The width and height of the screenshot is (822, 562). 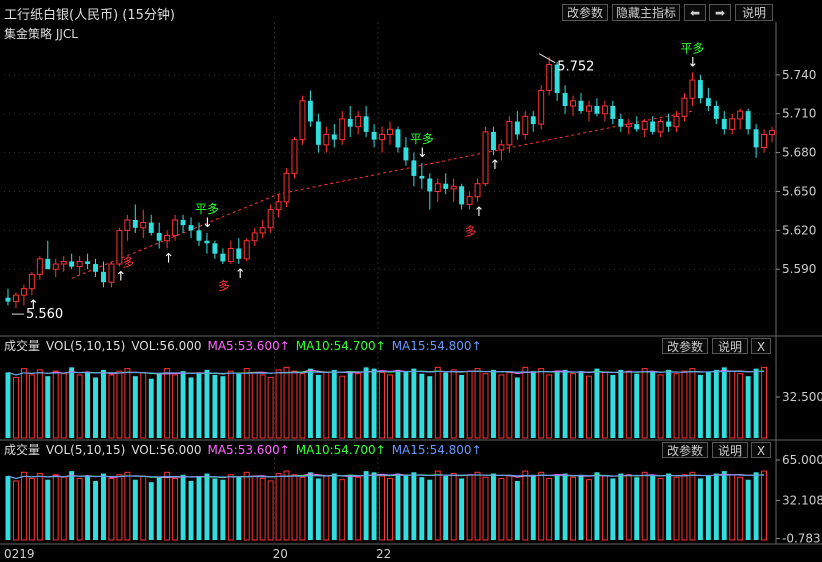 What do you see at coordinates (19, 554) in the screenshot?
I see `x-axis-label: 0219` at bounding box center [19, 554].